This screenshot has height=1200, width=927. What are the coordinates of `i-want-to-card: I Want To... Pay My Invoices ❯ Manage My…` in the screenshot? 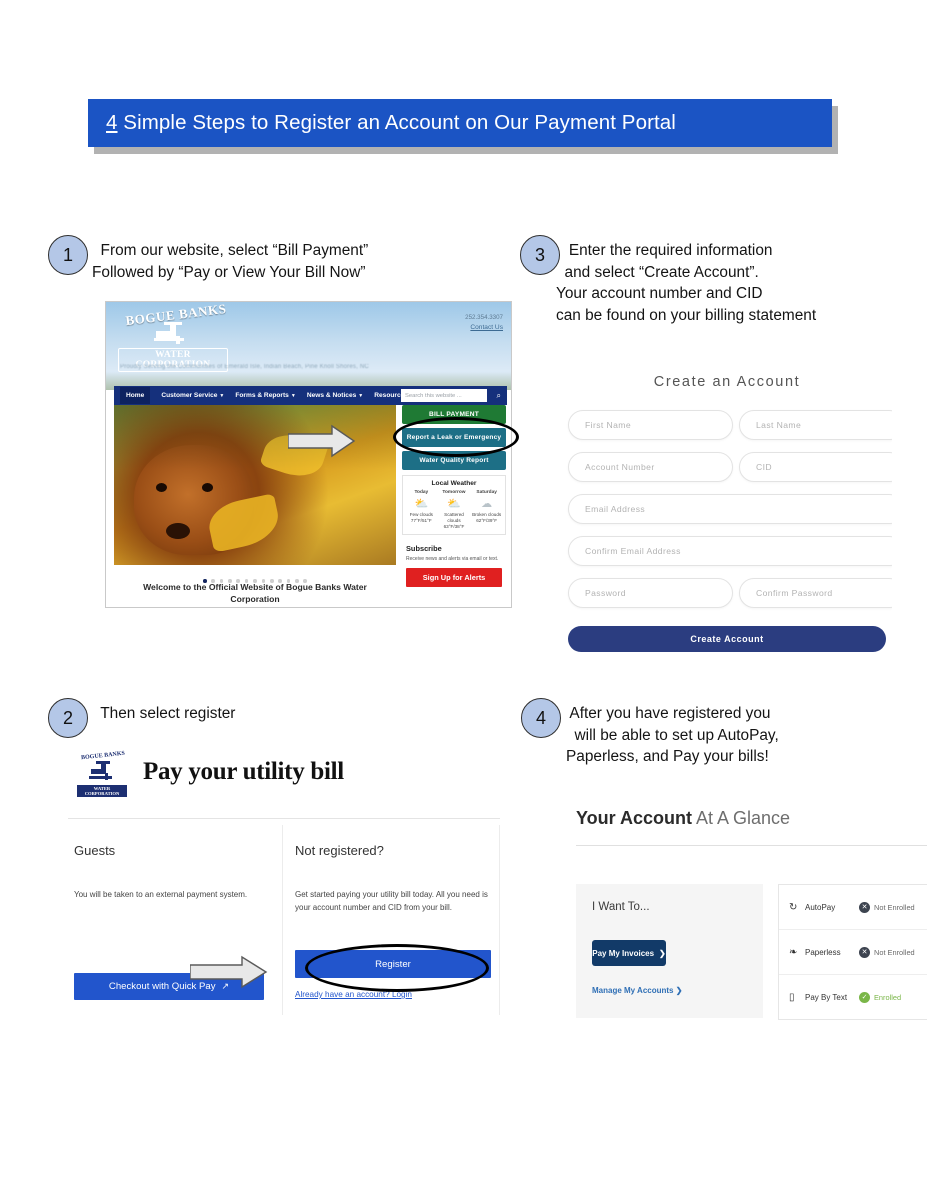 It's located at (669, 951).